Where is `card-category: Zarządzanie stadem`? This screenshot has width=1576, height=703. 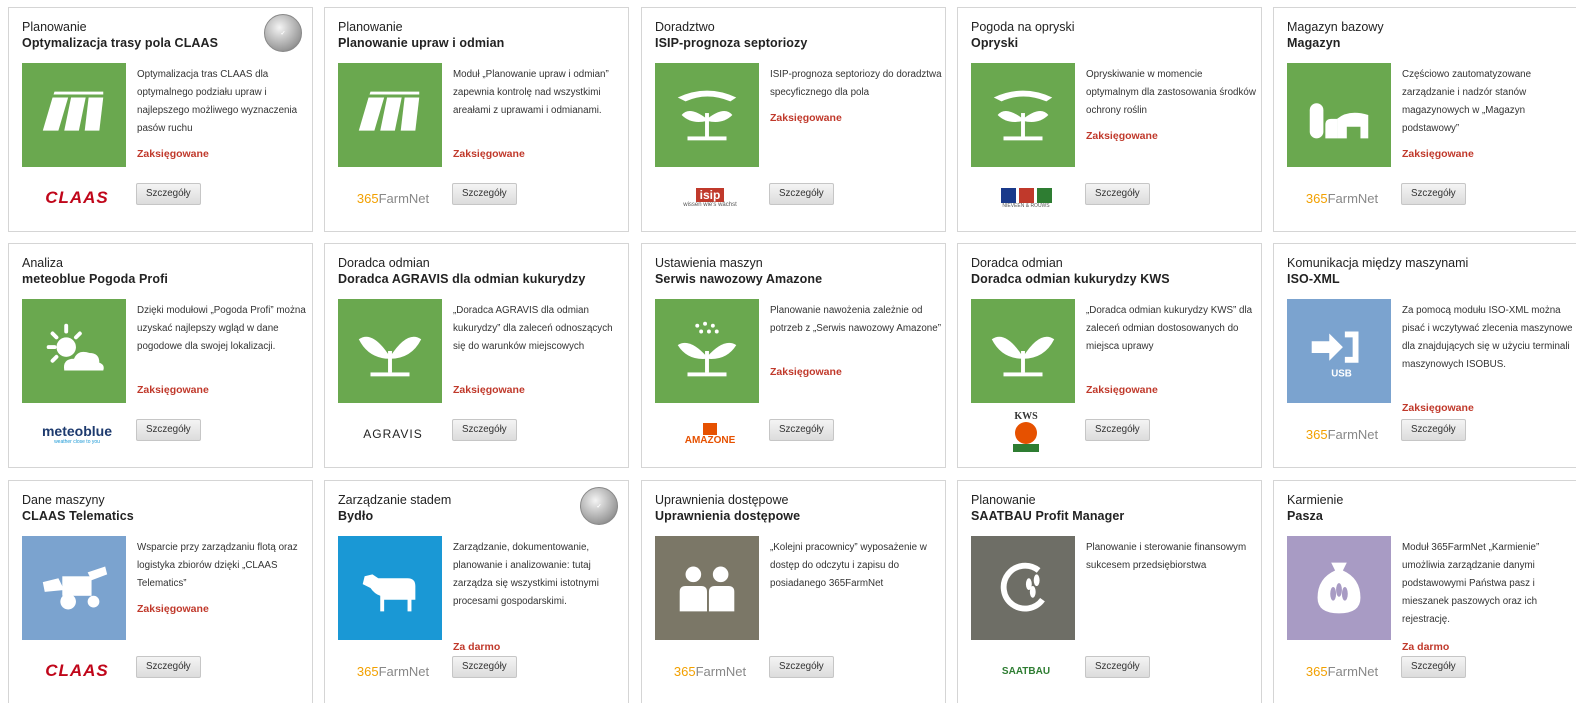
card-category: Zarządzanie stadem is located at coordinates (395, 500).